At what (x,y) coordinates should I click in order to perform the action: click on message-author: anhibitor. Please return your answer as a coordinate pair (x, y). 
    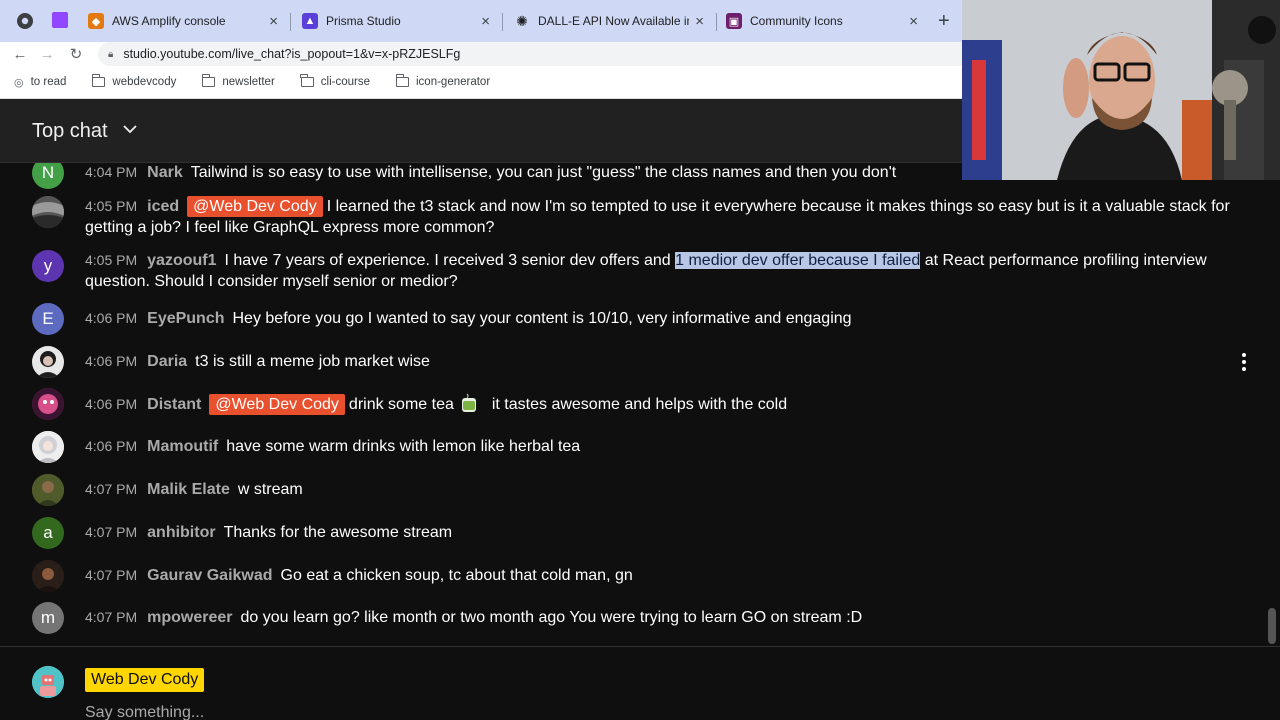
    Looking at the image, I should click on (181, 532).